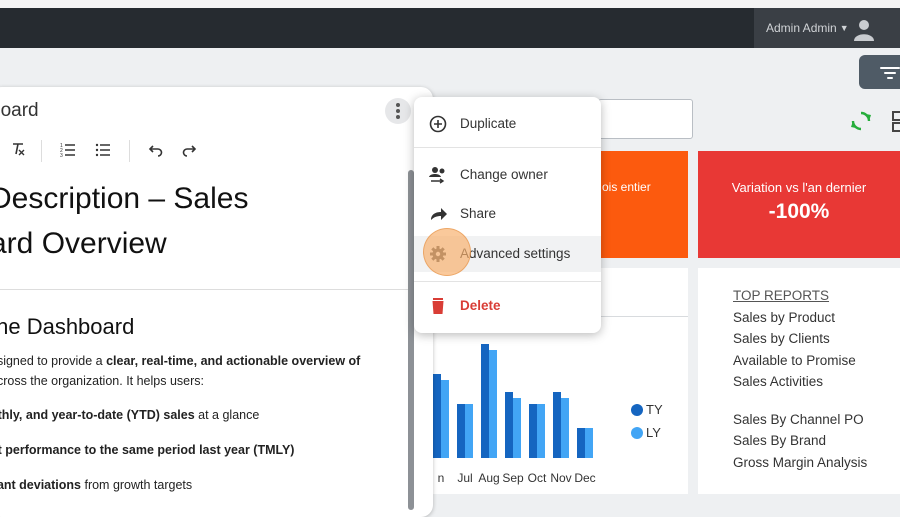  I want to click on paragraph: across the organization. It helps users:, so click(102, 381).